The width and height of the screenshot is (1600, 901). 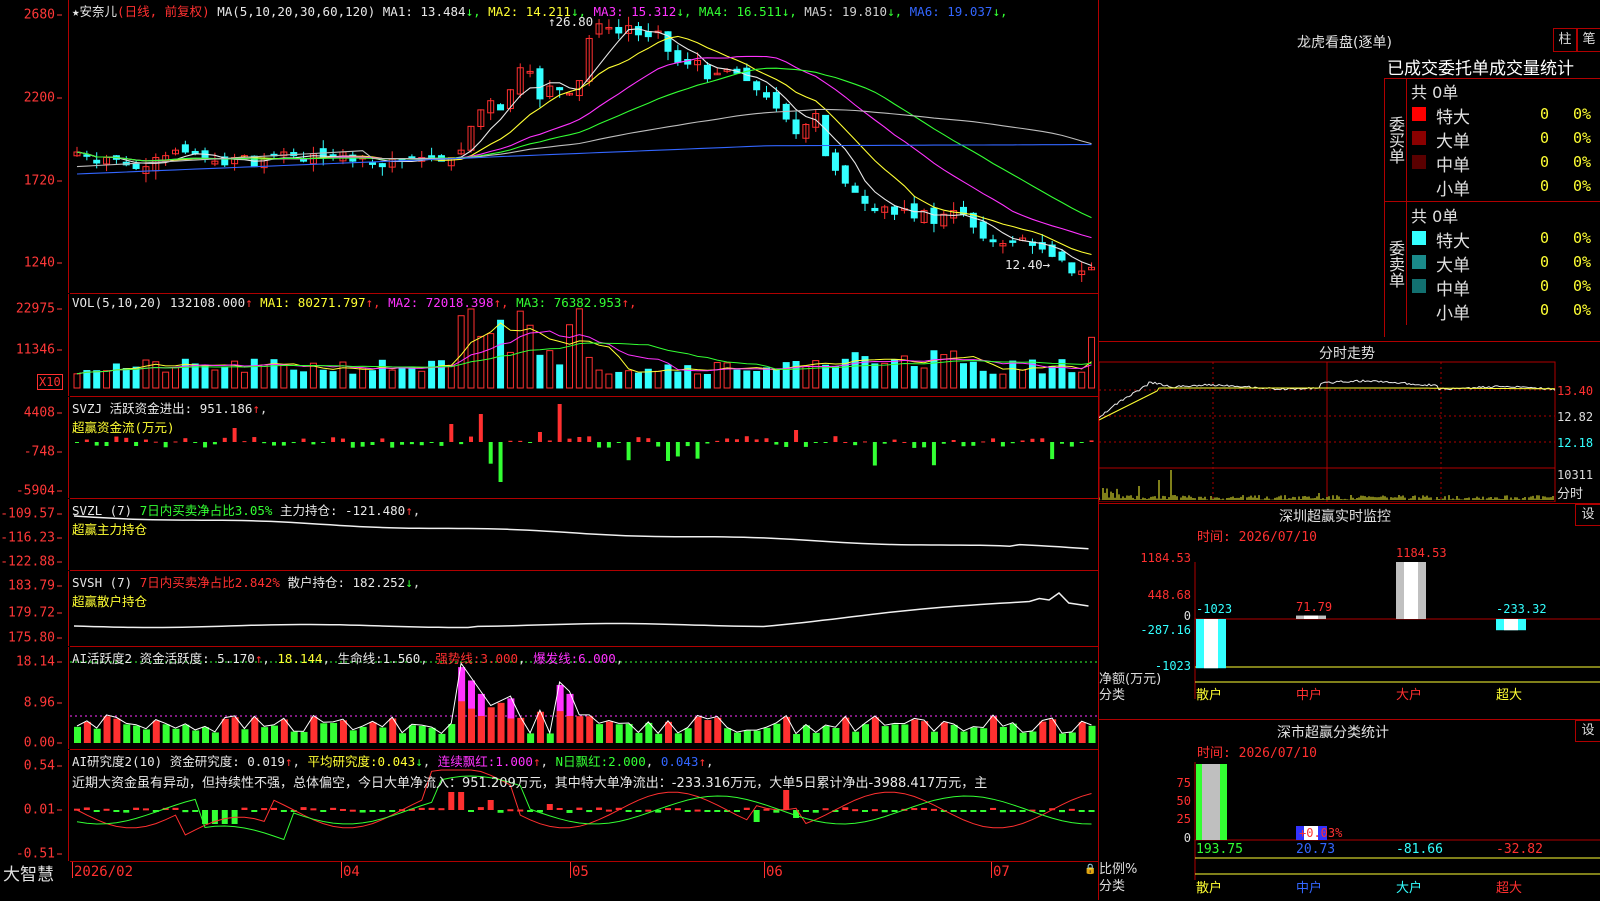 What do you see at coordinates (351, 872) in the screenshot?
I see `date-label: 04` at bounding box center [351, 872].